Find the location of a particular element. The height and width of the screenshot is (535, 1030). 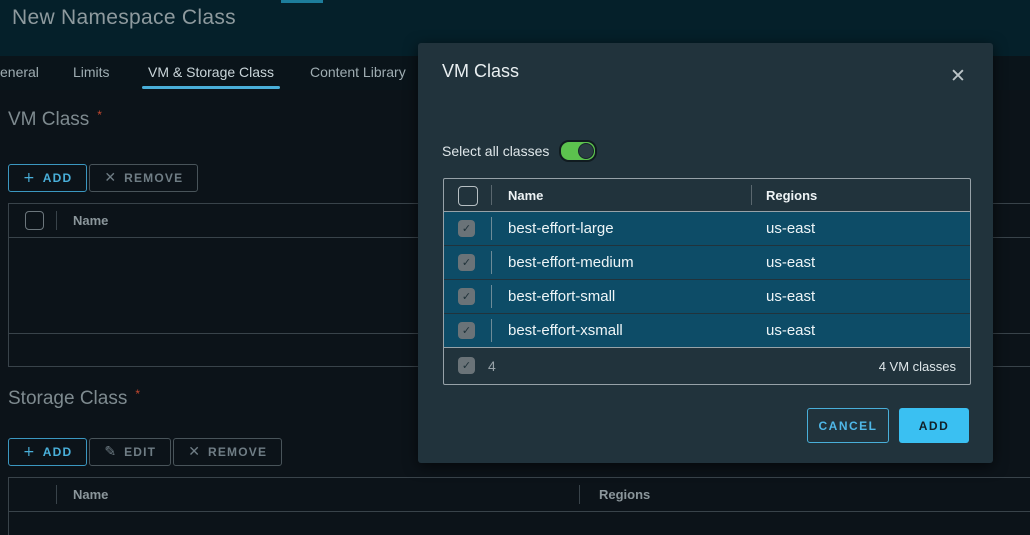

modal-table-footer: ✓ 4 4 VM classes is located at coordinates (707, 365).